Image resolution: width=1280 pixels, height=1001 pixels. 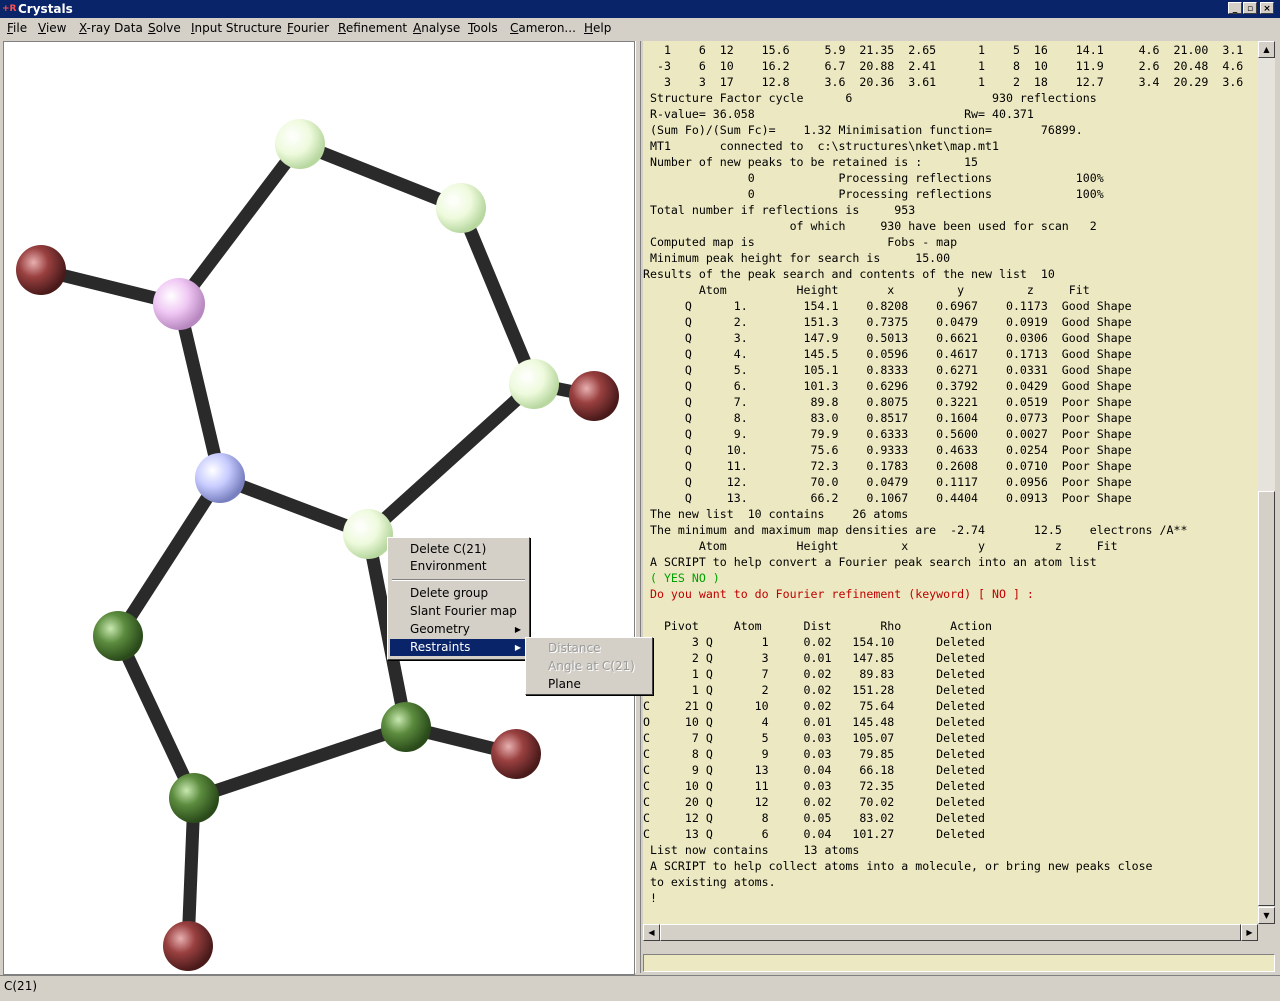 What do you see at coordinates (814, 754) in the screenshot?
I see `output-line: C 8 Q 9 0.03 79.85 Deleted` at bounding box center [814, 754].